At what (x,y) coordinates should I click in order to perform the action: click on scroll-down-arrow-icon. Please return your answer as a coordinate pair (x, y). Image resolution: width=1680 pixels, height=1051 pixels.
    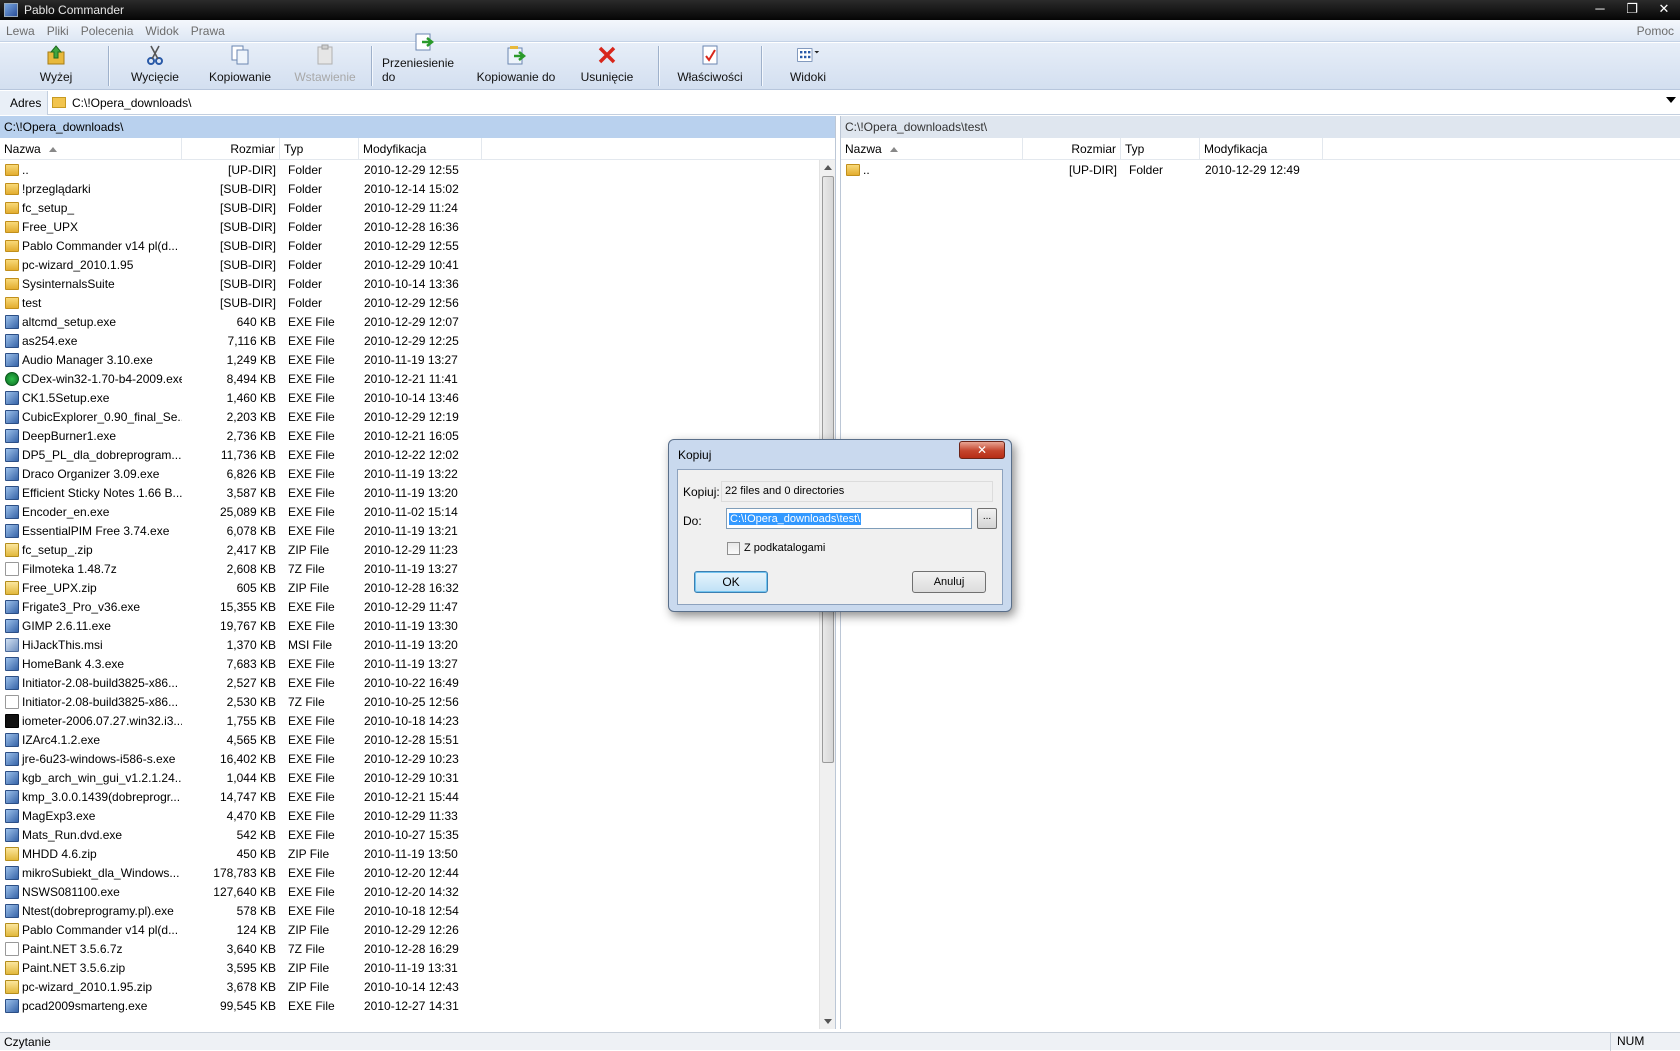
    Looking at the image, I should click on (828, 1021).